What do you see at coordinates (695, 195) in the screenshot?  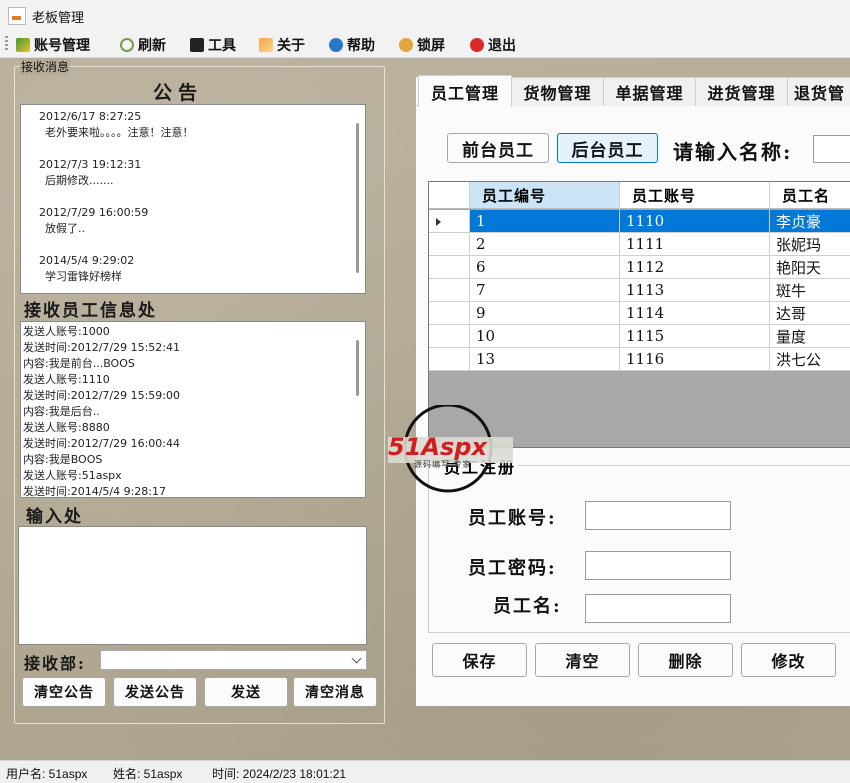 I see `column-header-account: 员工账号` at bounding box center [695, 195].